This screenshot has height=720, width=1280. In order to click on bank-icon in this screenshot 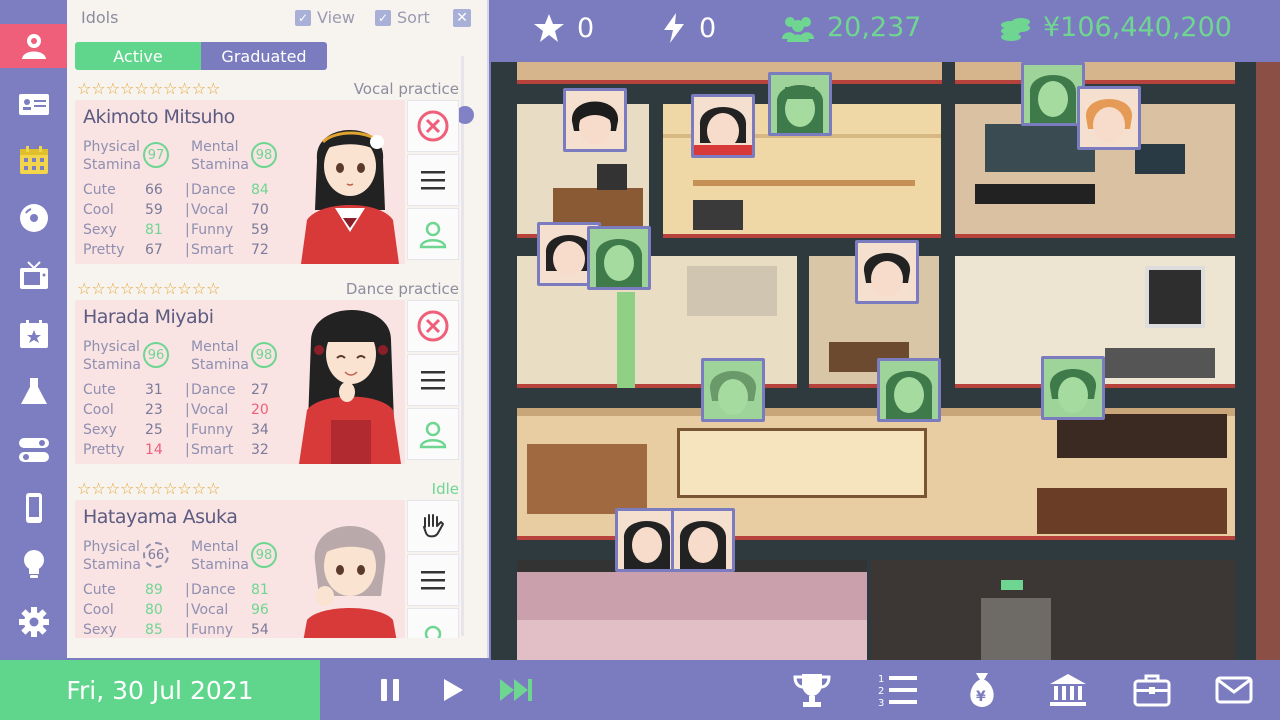, I will do `click(1068, 690)`.